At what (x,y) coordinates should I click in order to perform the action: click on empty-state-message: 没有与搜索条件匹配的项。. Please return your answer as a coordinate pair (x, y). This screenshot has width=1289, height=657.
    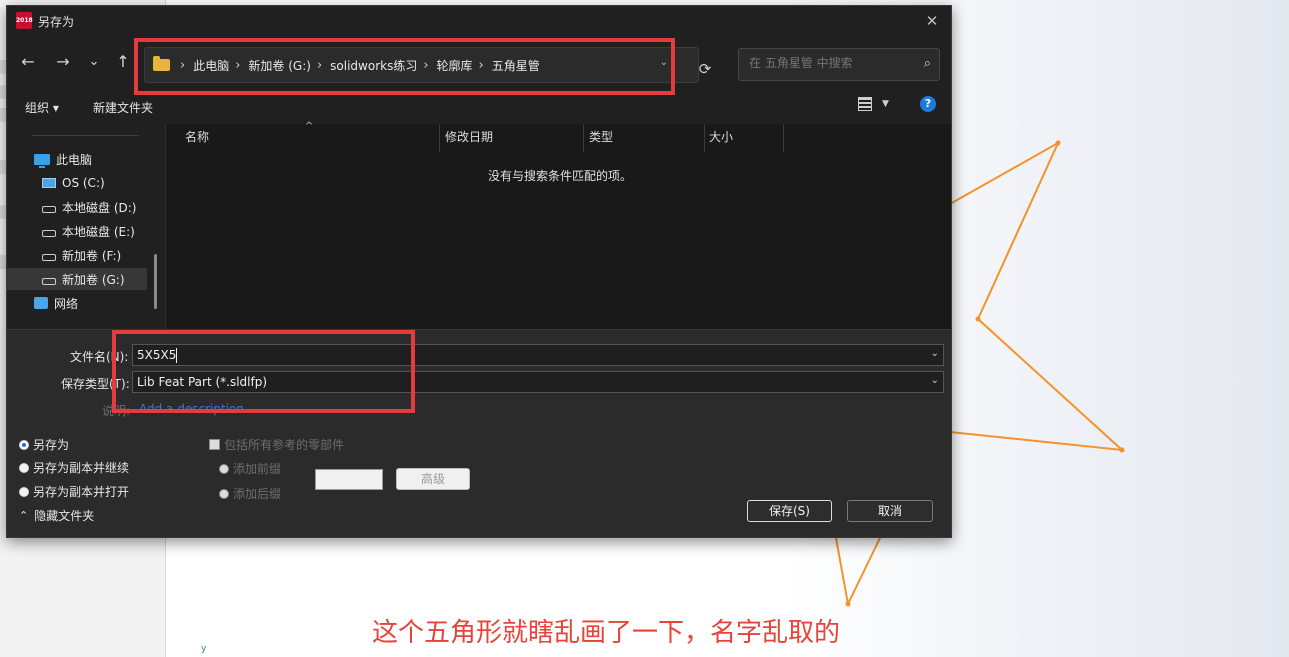
    Looking at the image, I should click on (560, 176).